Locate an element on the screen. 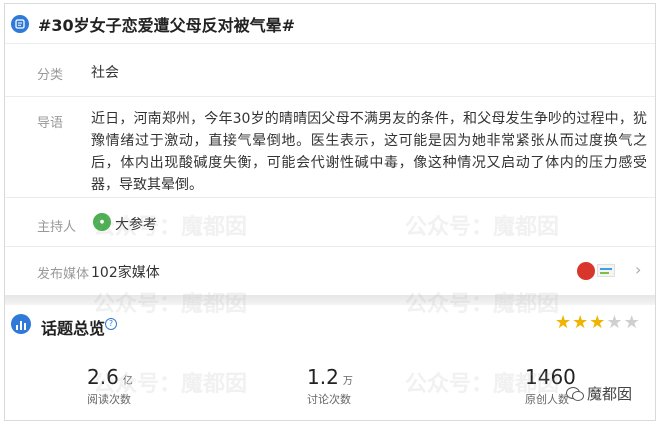  wechat-icon is located at coordinates (575, 393).